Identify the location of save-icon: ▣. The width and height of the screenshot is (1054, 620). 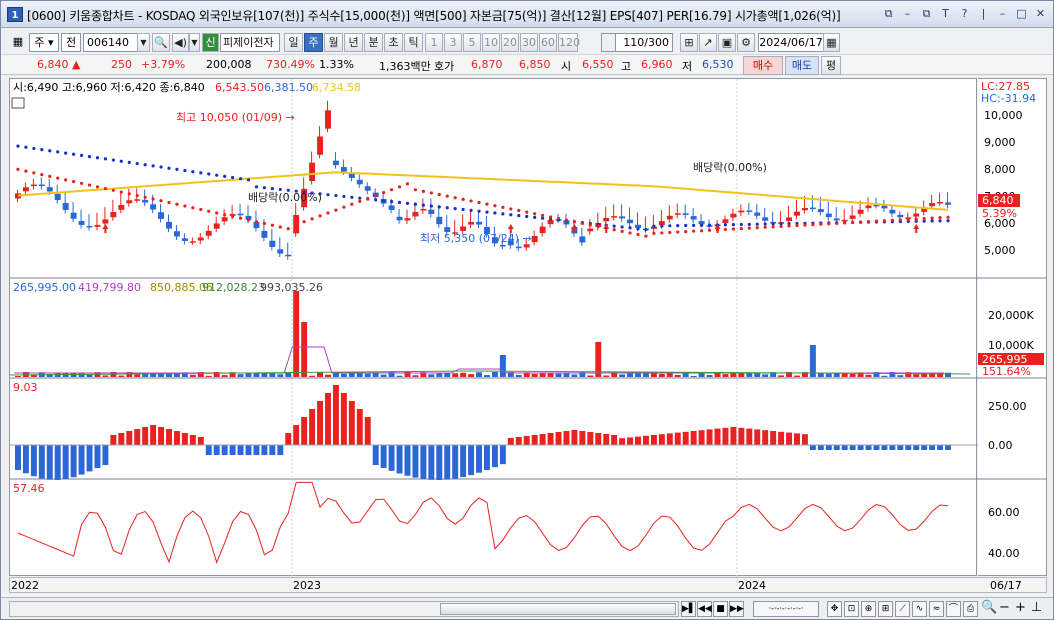
(727, 42).